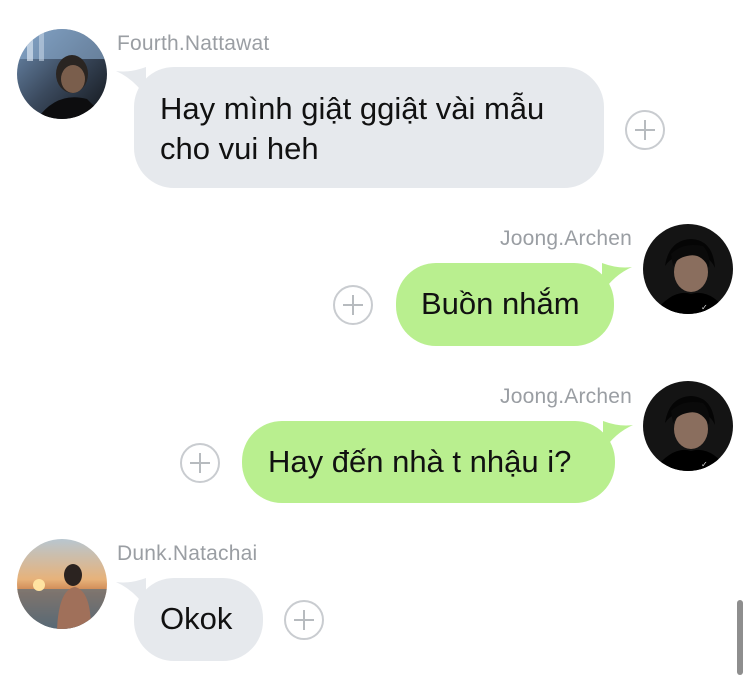  Describe the element at coordinates (420, 461) in the screenshot. I see `message-text-line: Hay đến nhà t nhậu i?` at that location.